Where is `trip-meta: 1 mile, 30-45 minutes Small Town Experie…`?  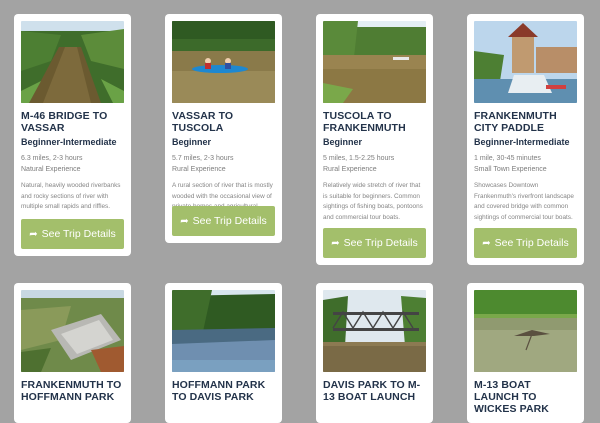
trip-meta: 1 mile, 30-45 minutes Small Town Experie… is located at coordinates (525, 164).